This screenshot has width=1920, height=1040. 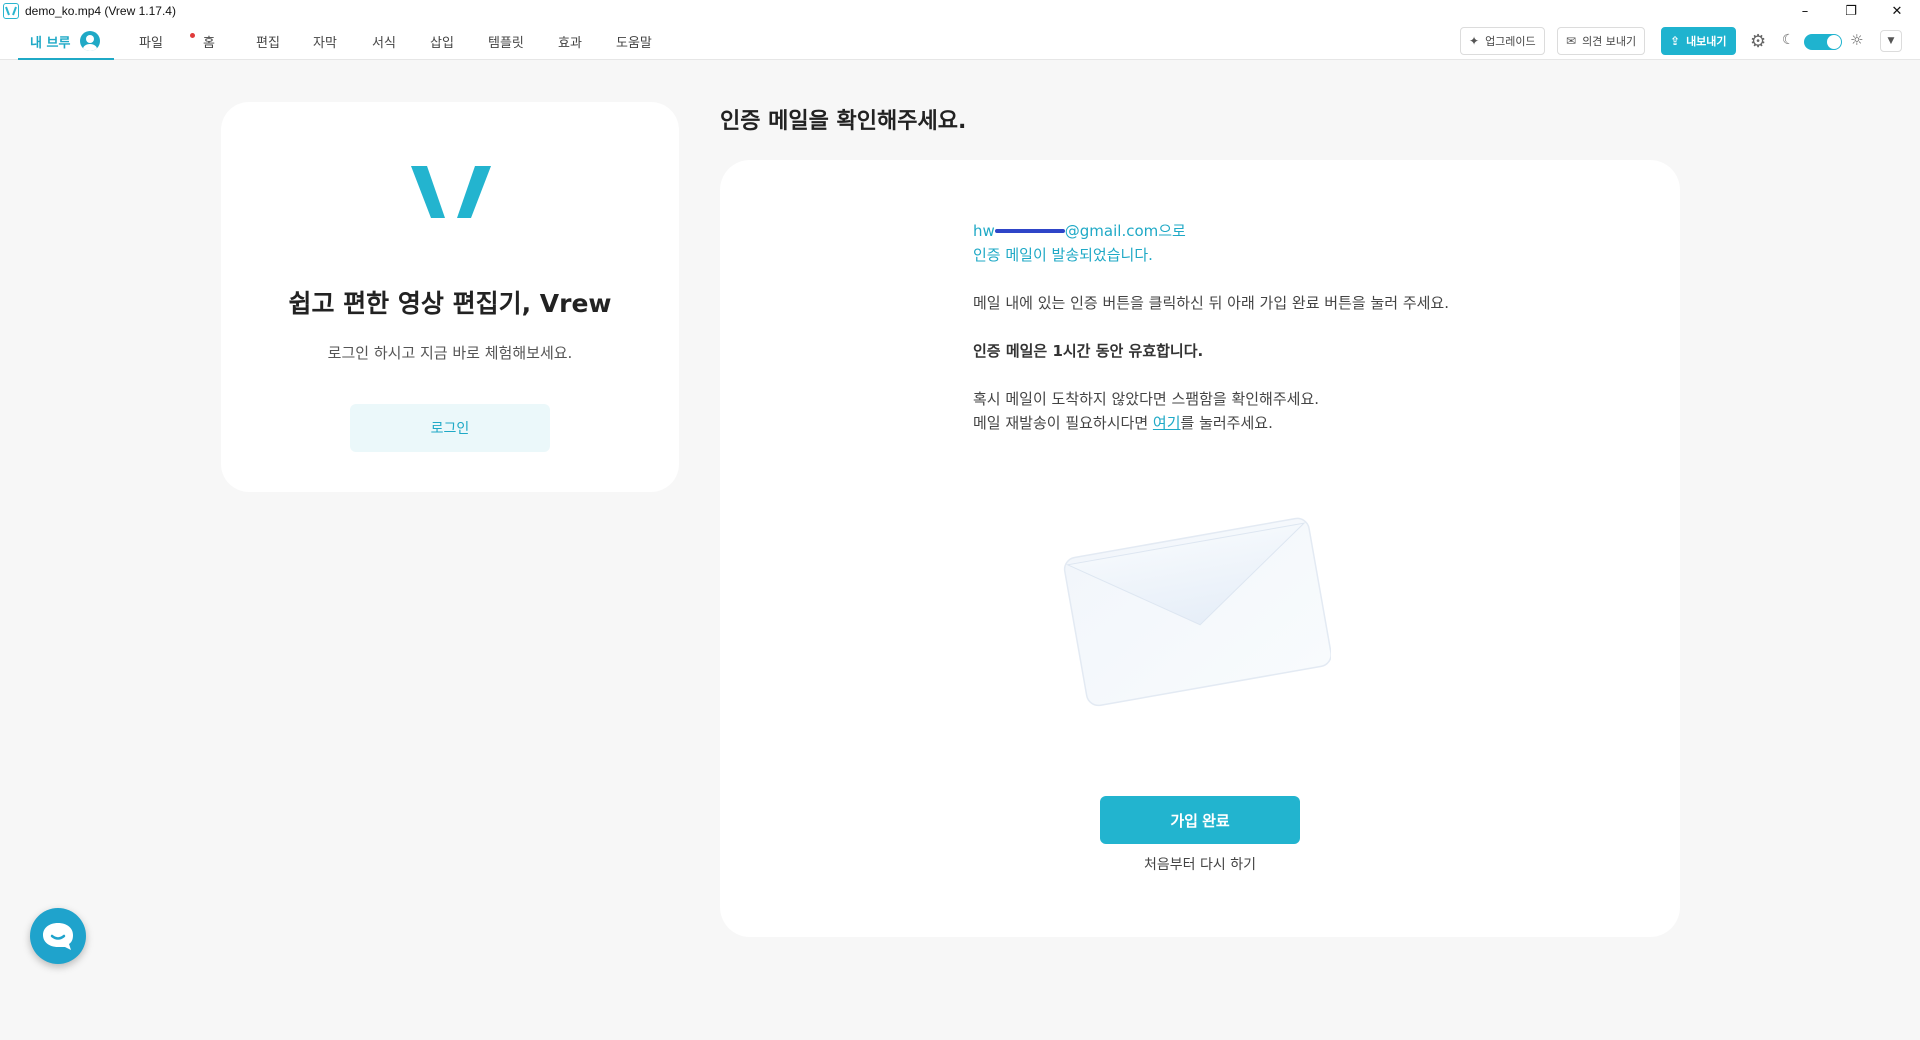 What do you see at coordinates (192, 35) in the screenshot?
I see `notification-dot` at bounding box center [192, 35].